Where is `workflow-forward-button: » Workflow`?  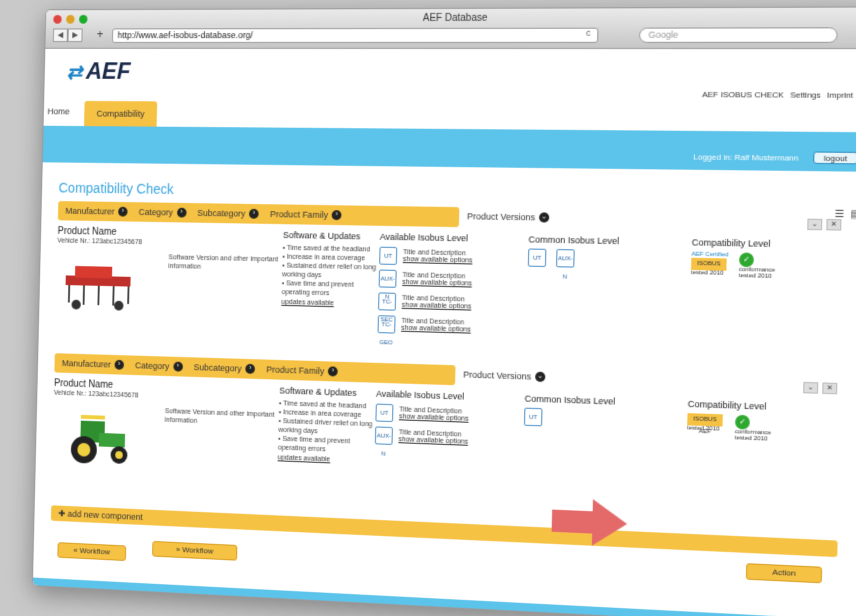
workflow-forward-button: » Workflow is located at coordinates (194, 551).